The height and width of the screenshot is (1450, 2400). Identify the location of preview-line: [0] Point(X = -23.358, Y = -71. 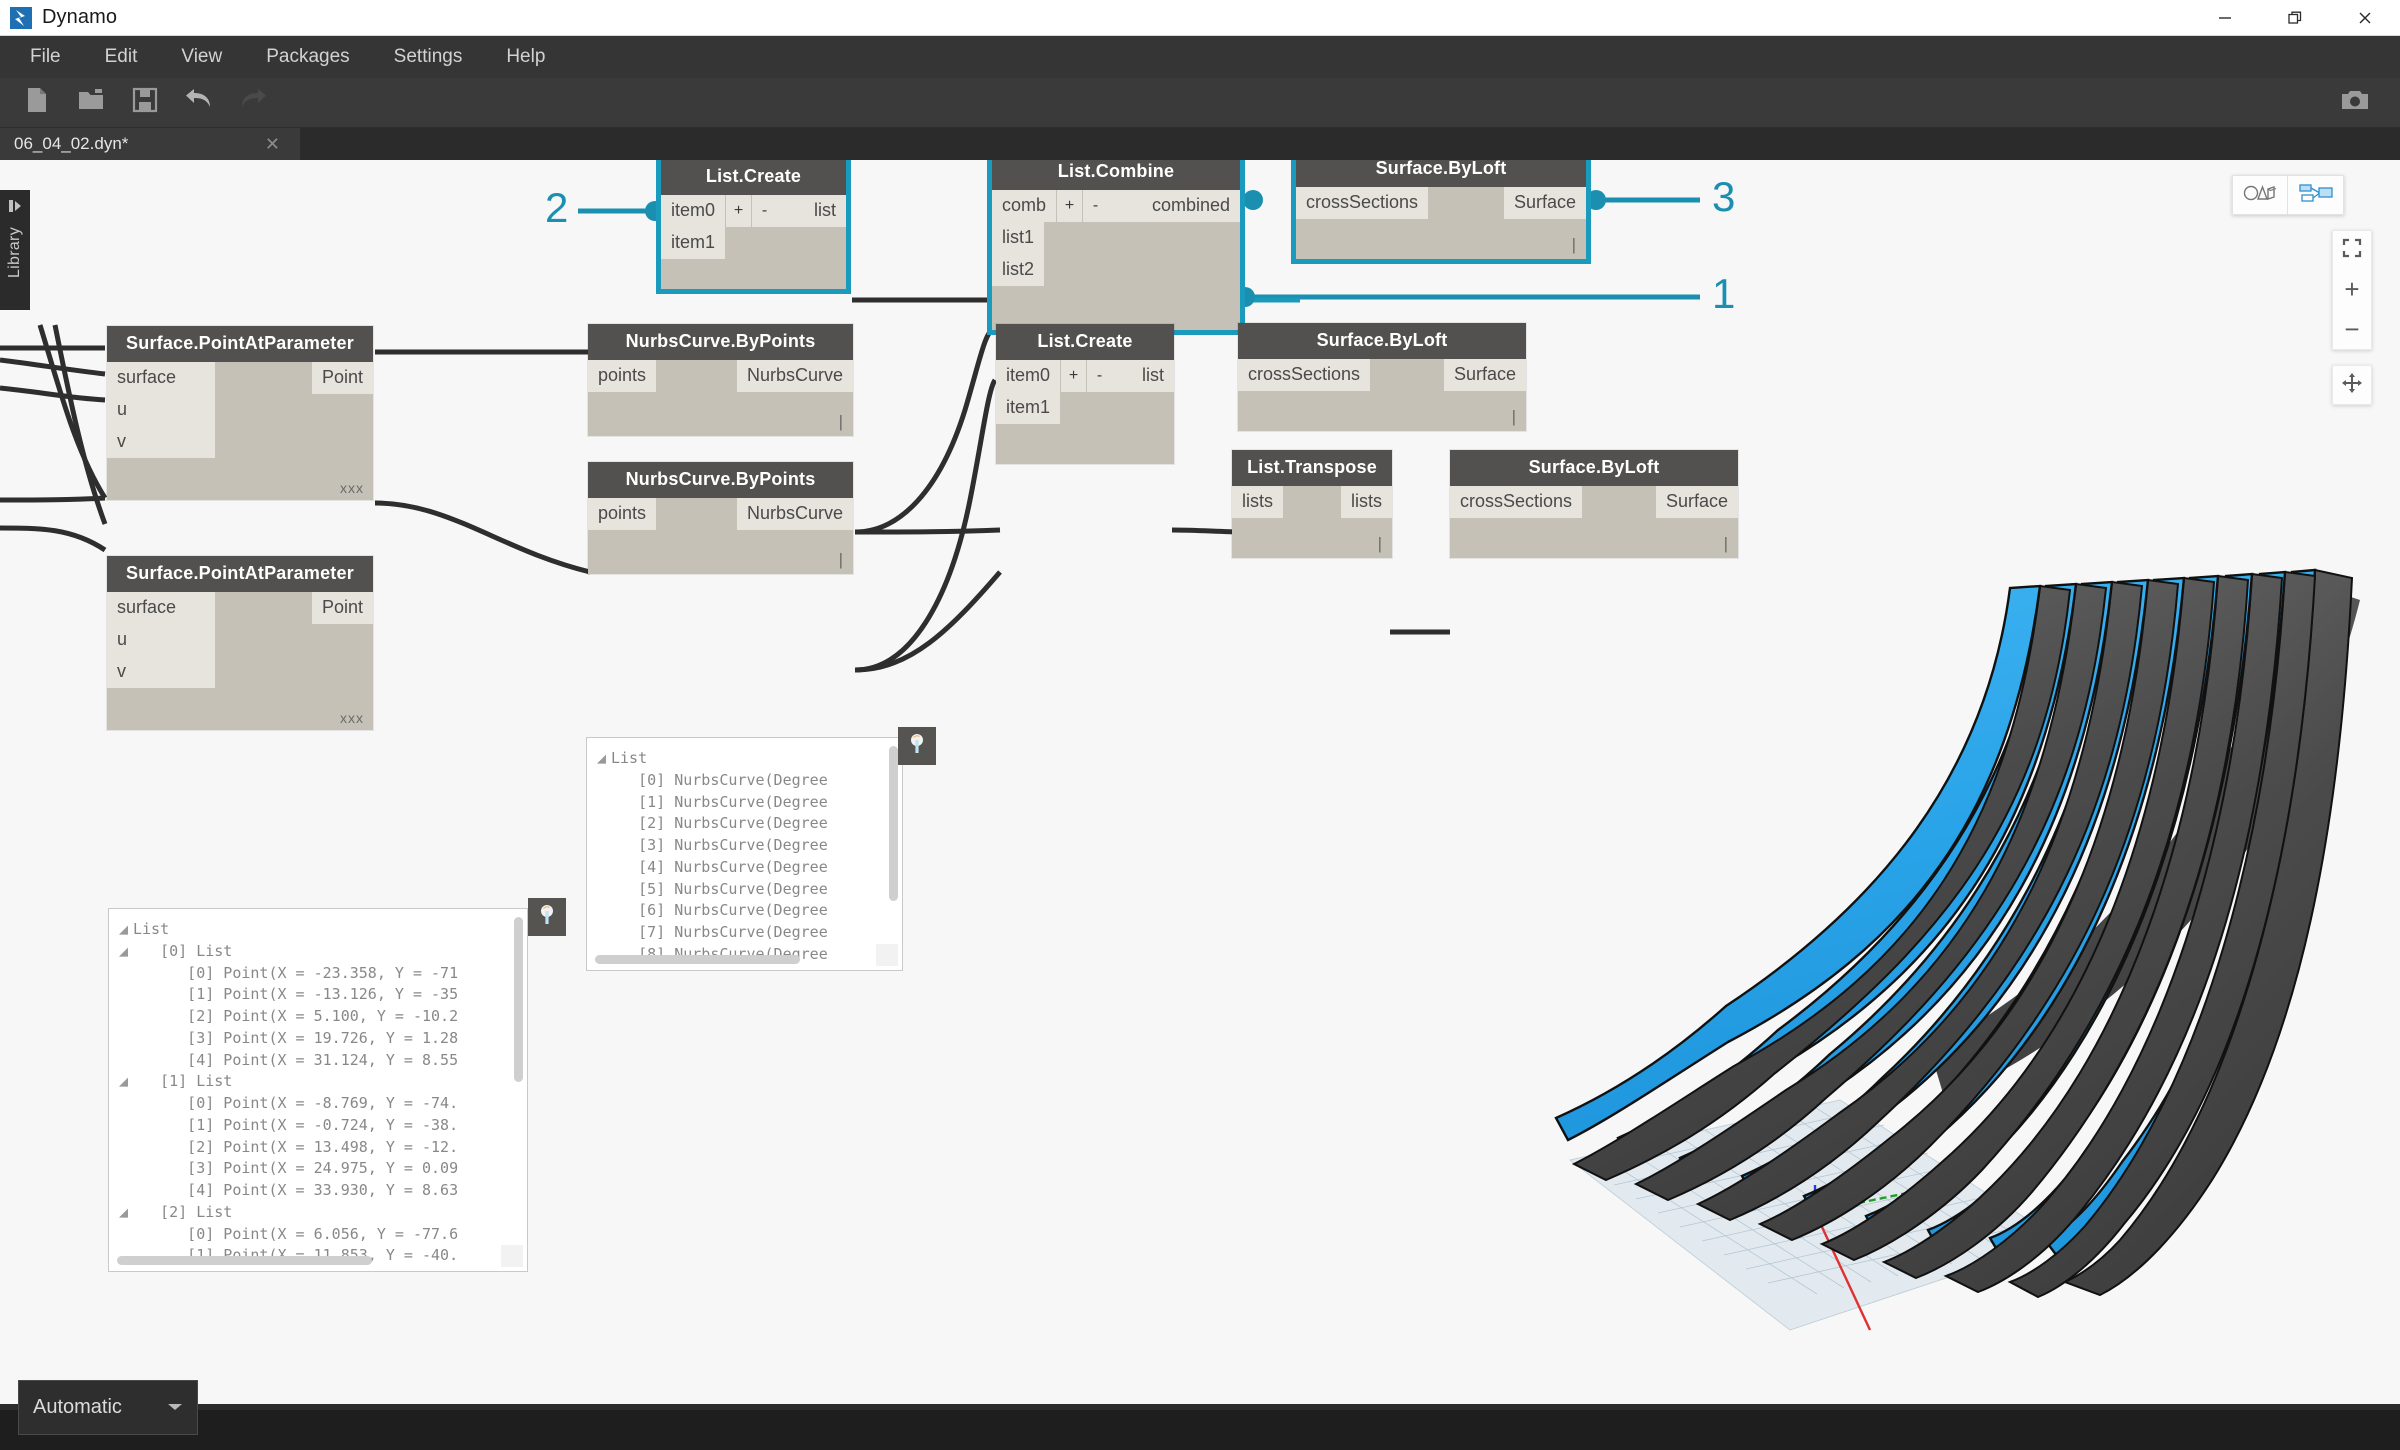
(319, 974).